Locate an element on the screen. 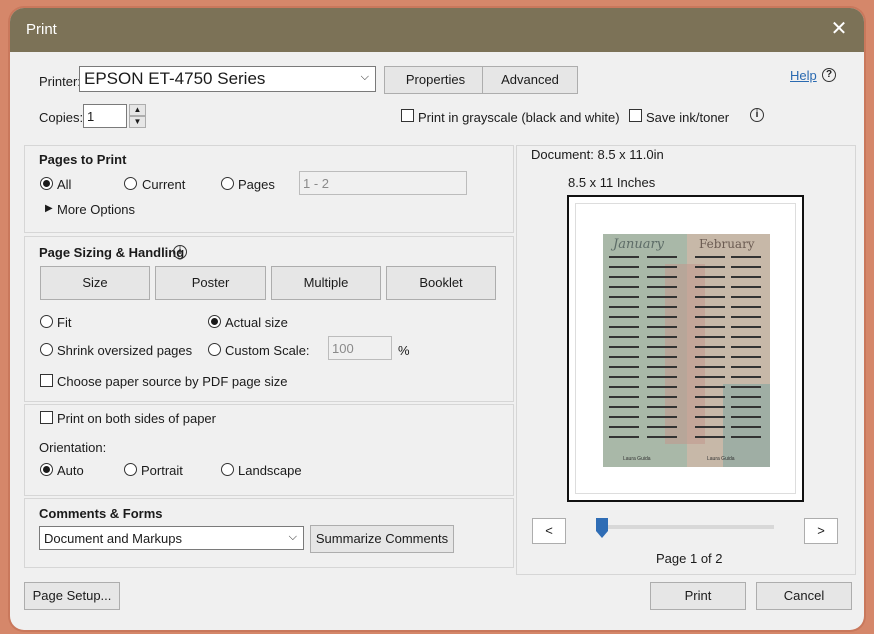  close-icon: ✕ is located at coordinates (839, 29).